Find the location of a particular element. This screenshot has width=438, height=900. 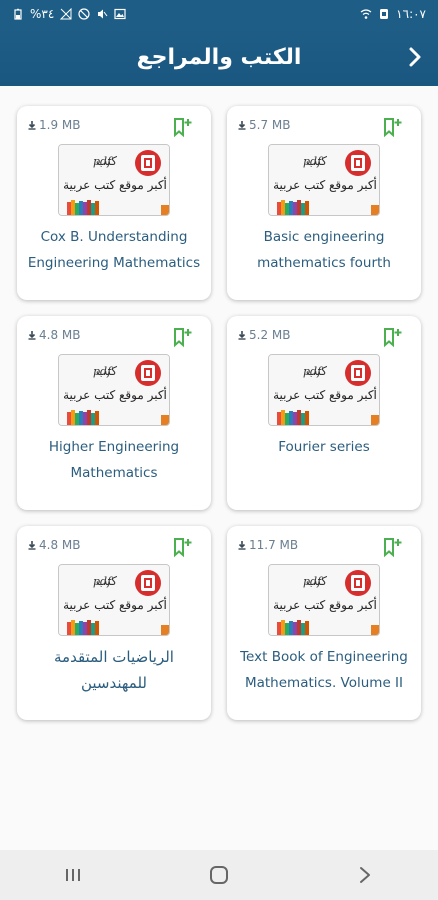

status-left: %٣٤ is located at coordinates (69, 14).